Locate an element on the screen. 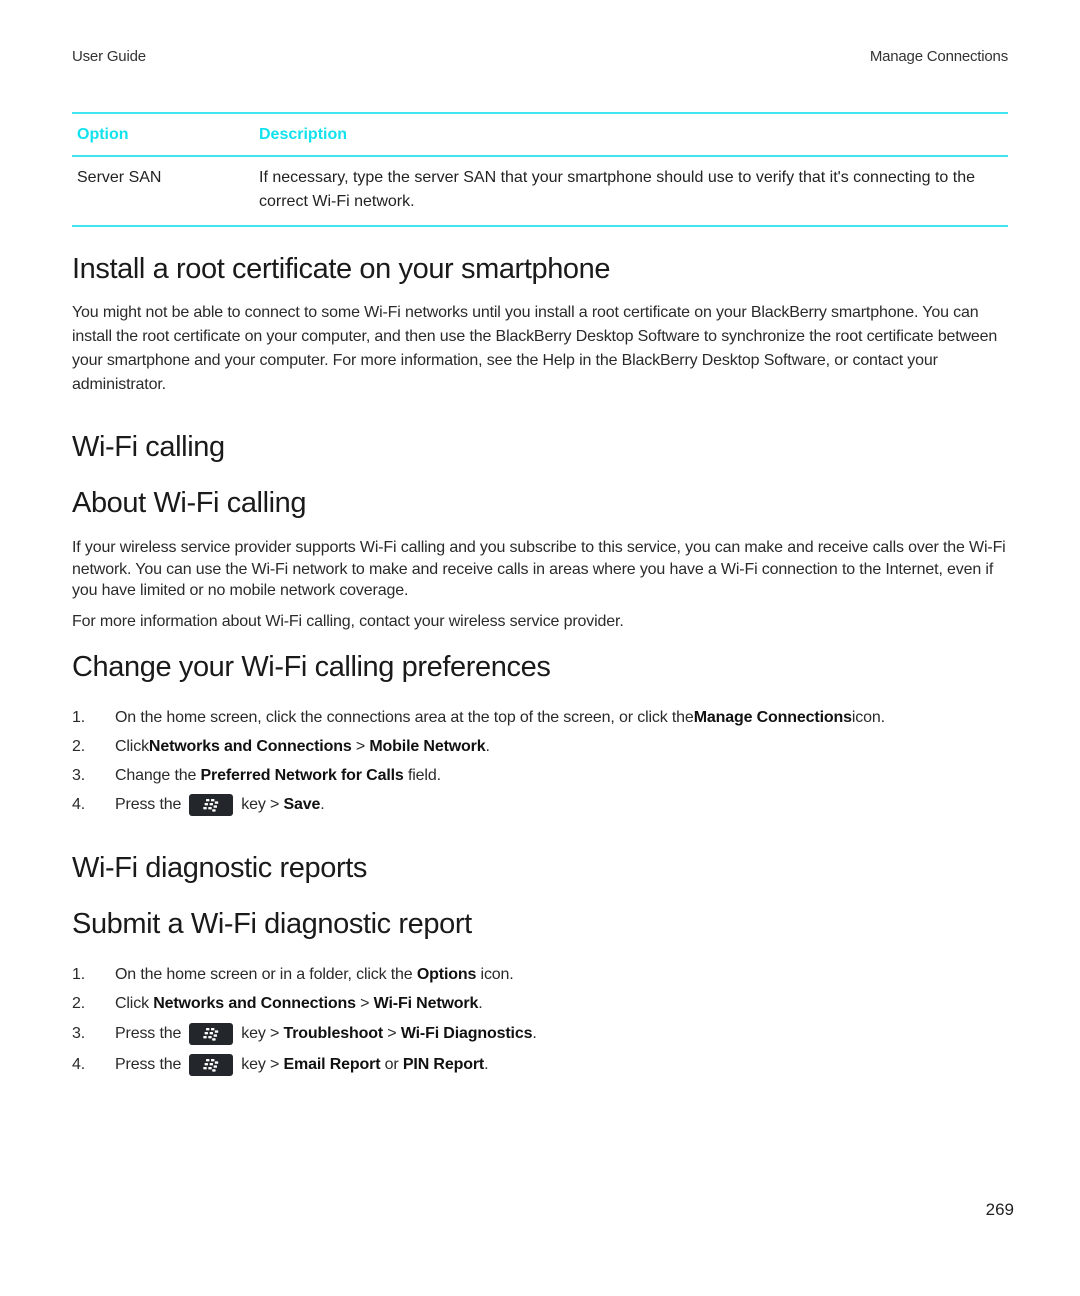 This screenshot has height=1296, width=1080. step-text: Change the is located at coordinates (158, 775).